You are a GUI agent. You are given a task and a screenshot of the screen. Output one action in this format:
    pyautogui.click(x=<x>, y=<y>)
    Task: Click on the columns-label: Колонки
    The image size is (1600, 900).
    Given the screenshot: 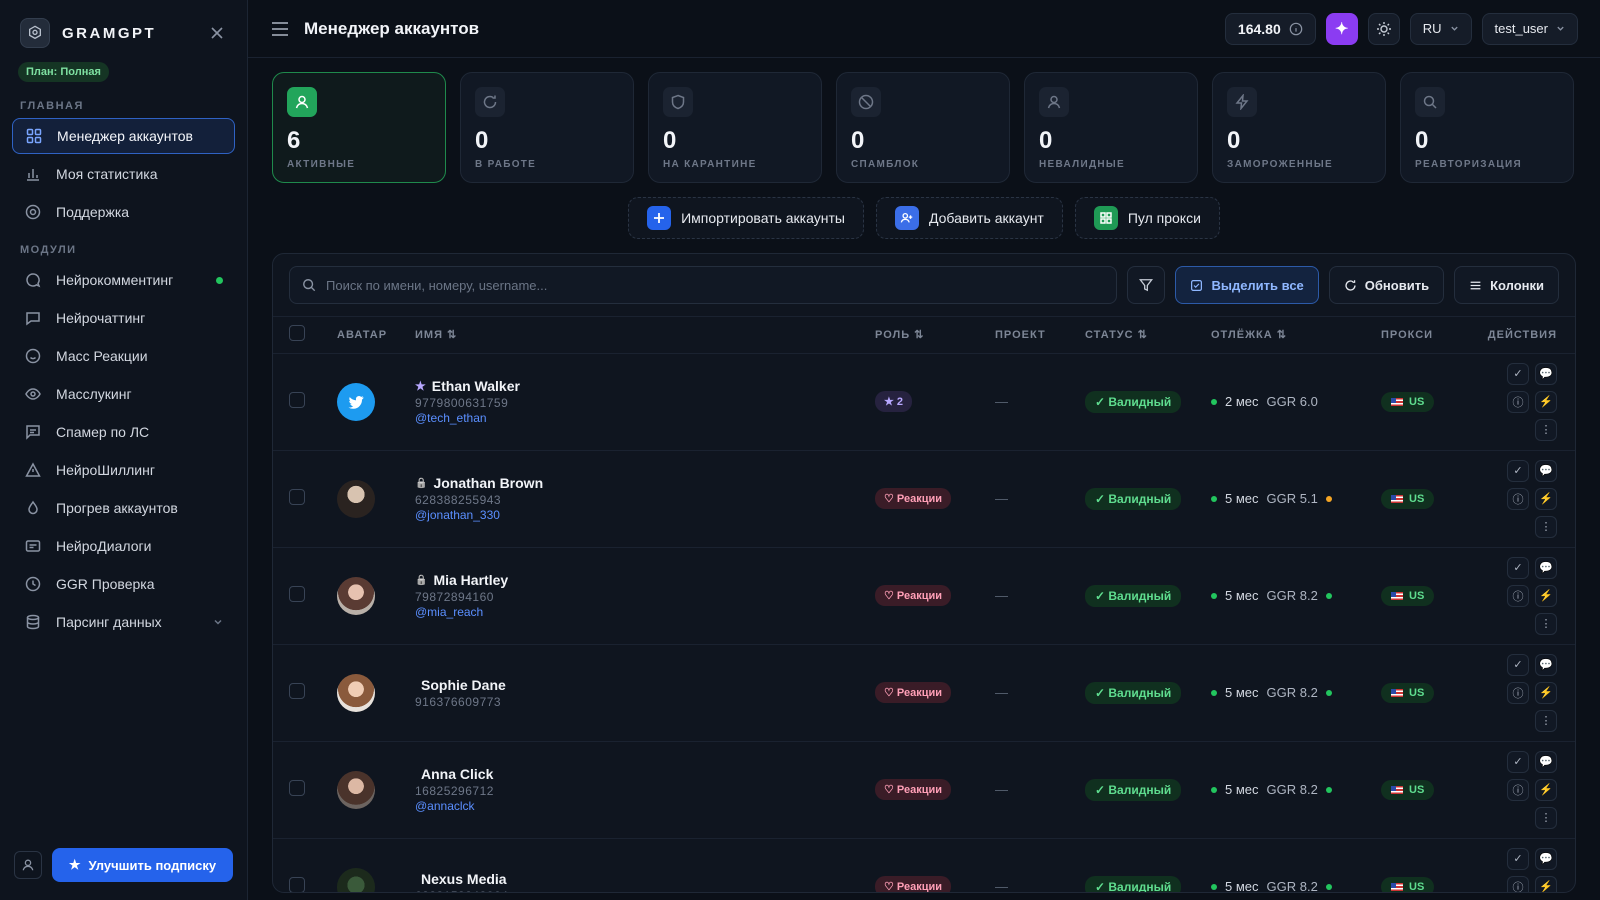 What is the action you would take?
    pyautogui.click(x=1517, y=285)
    